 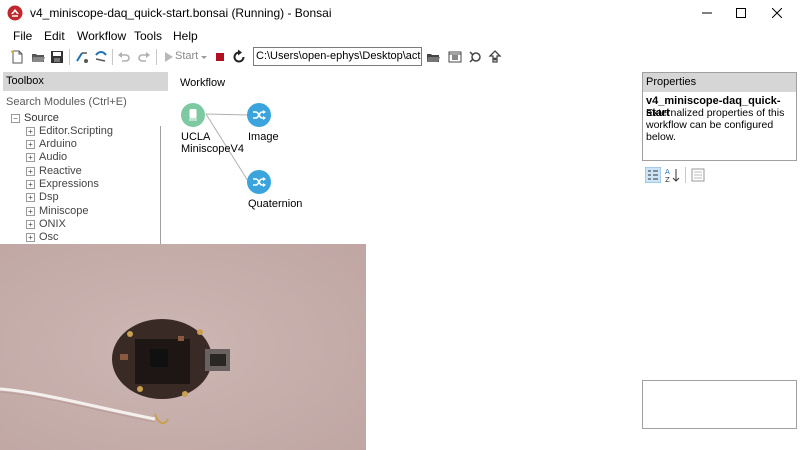 I want to click on node-image, so click(x=259, y=115).